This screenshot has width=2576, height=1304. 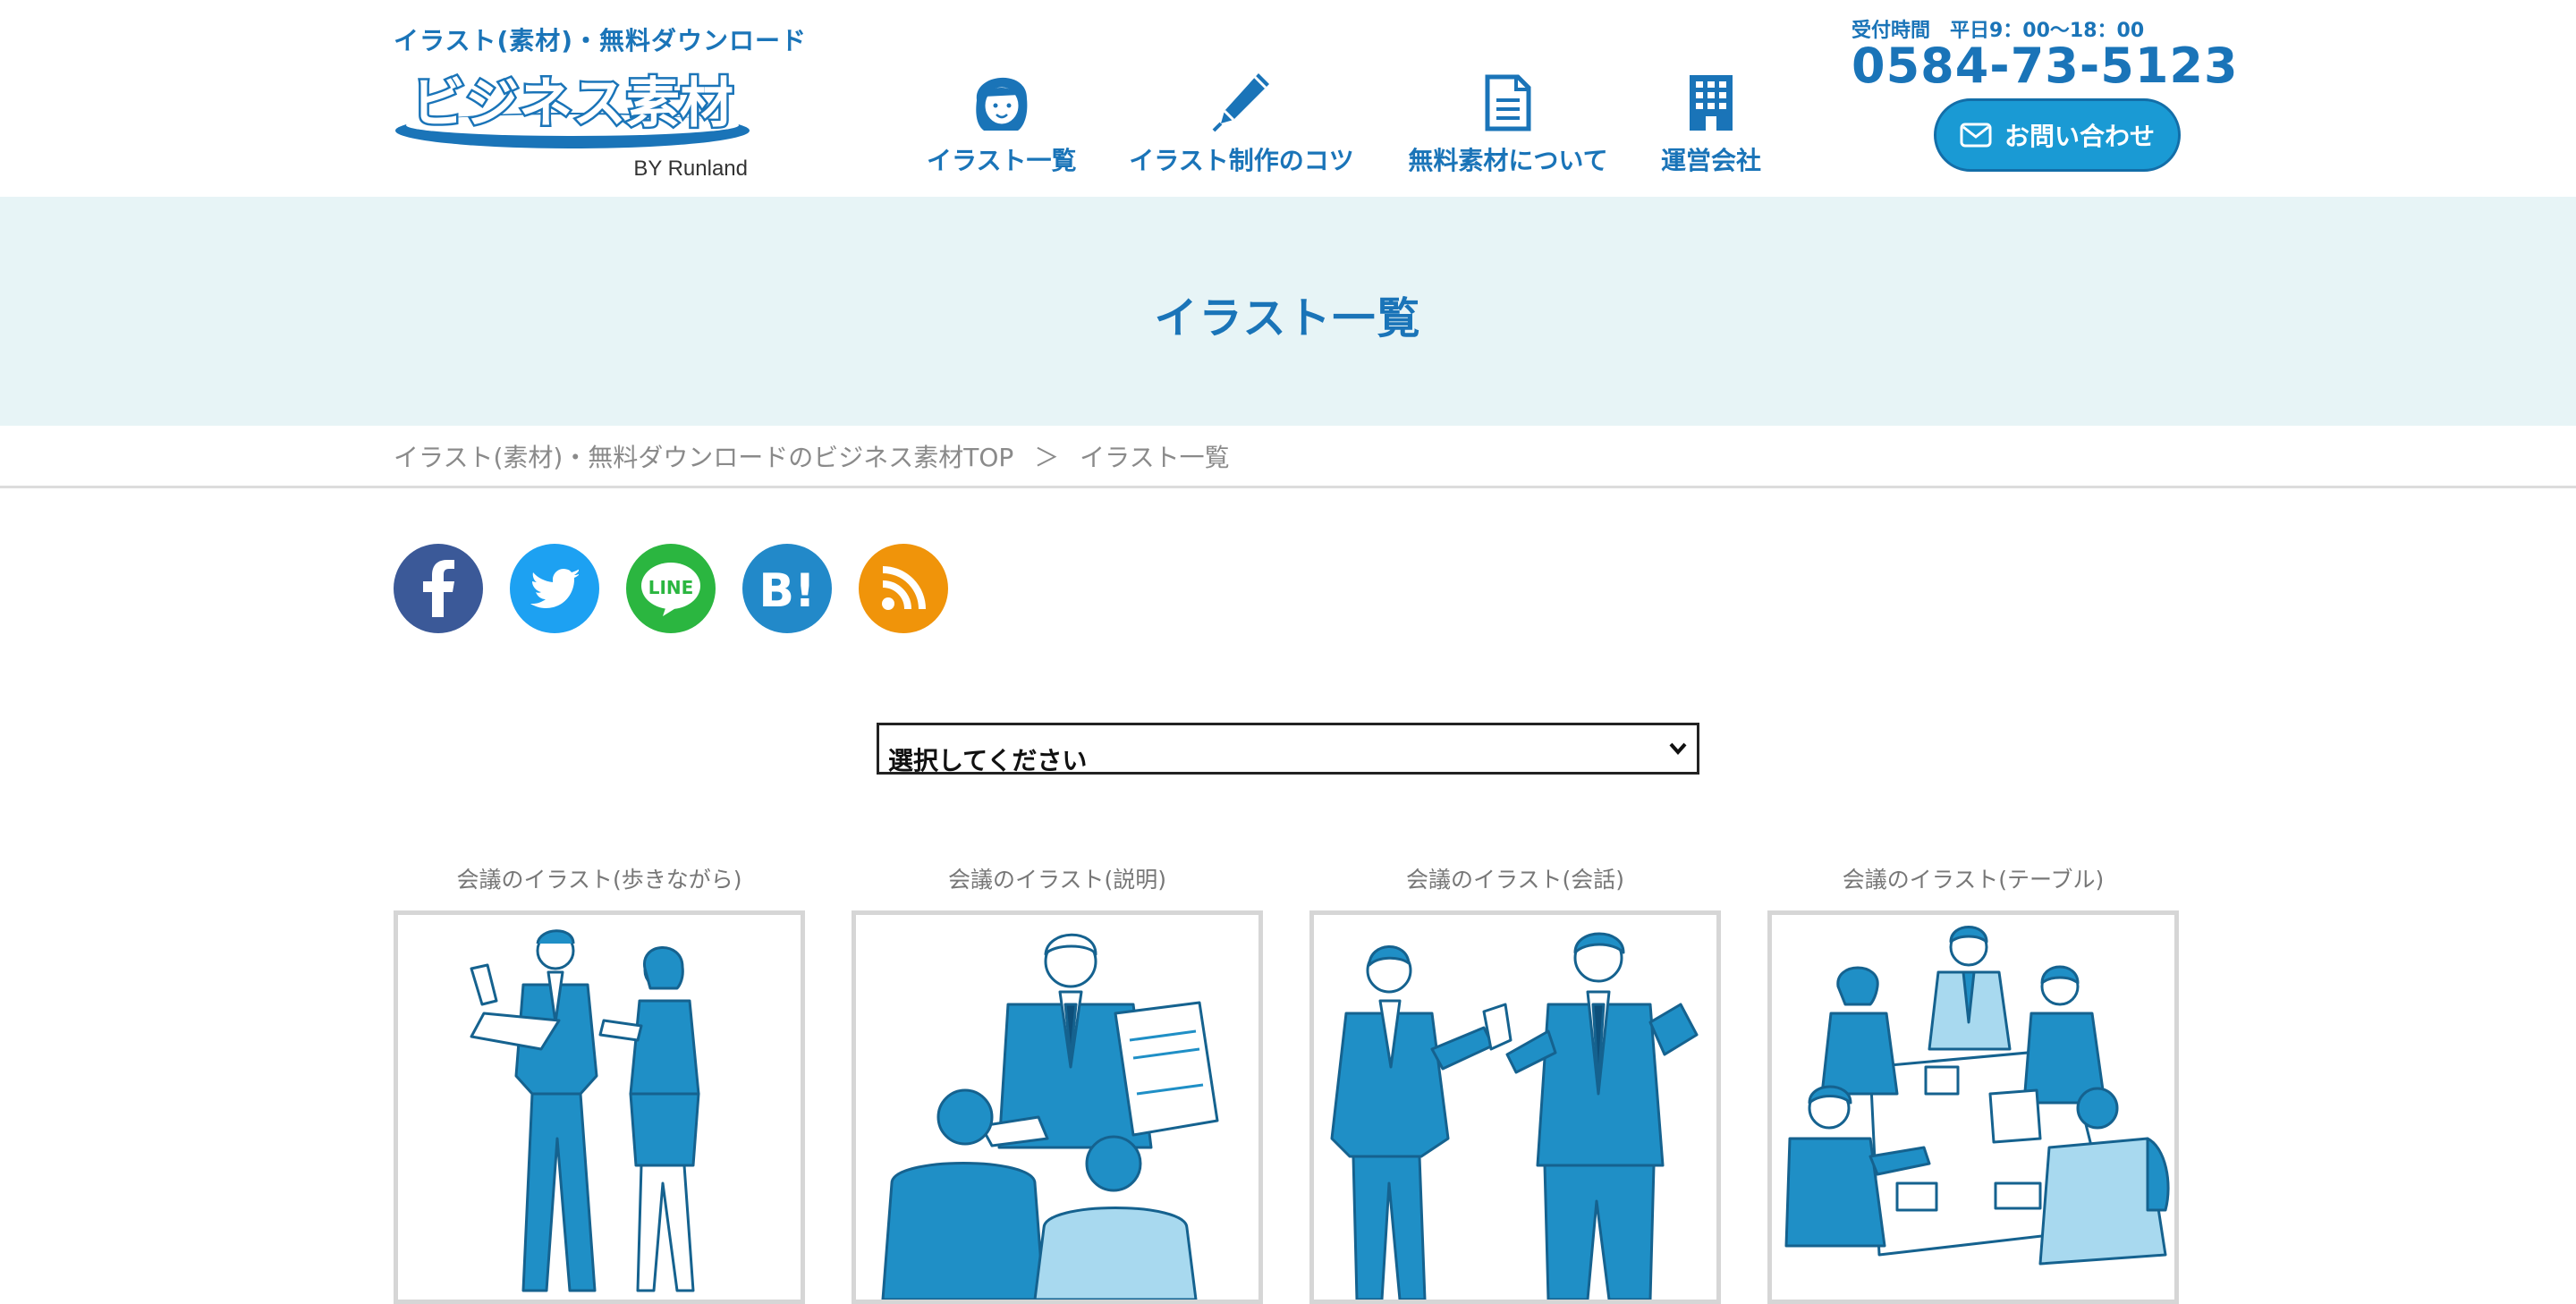 I want to click on meeting-walking-illustration, so click(x=585, y=1110).